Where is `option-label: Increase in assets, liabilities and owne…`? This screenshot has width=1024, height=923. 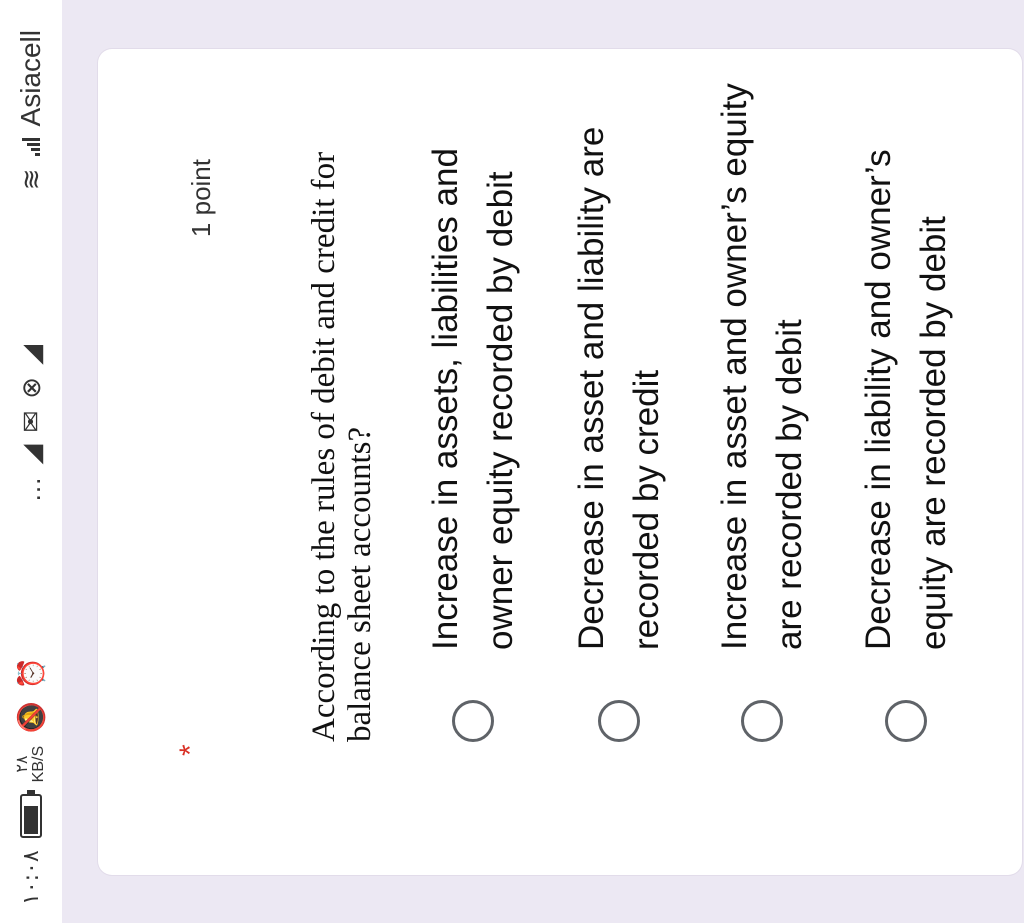 option-label: Increase in assets, liabilities and owne… is located at coordinates (473, 356).